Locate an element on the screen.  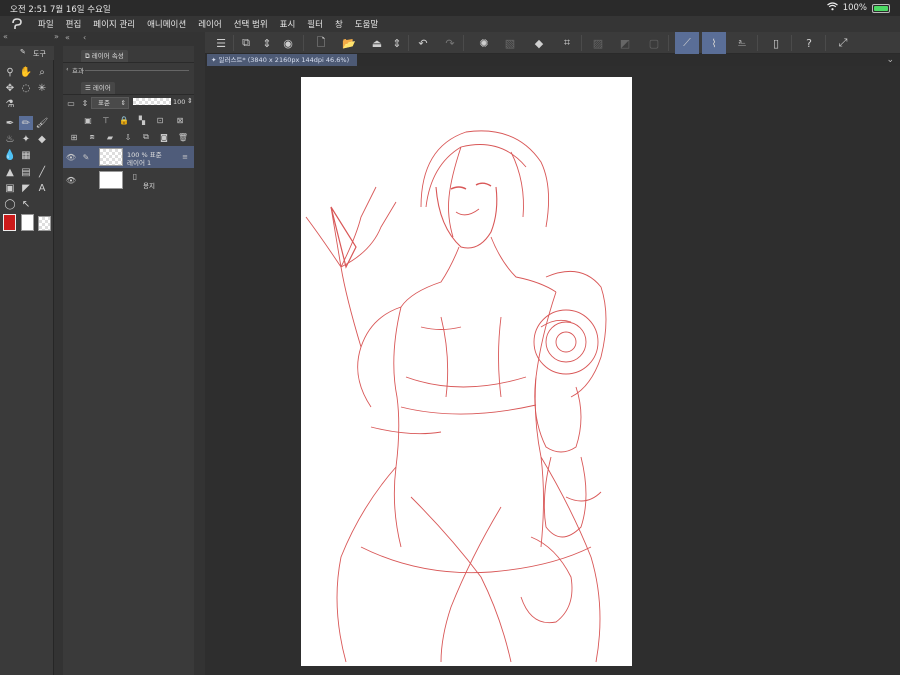
menu-animation: 애니메이션 is located at coordinates (166, 24).